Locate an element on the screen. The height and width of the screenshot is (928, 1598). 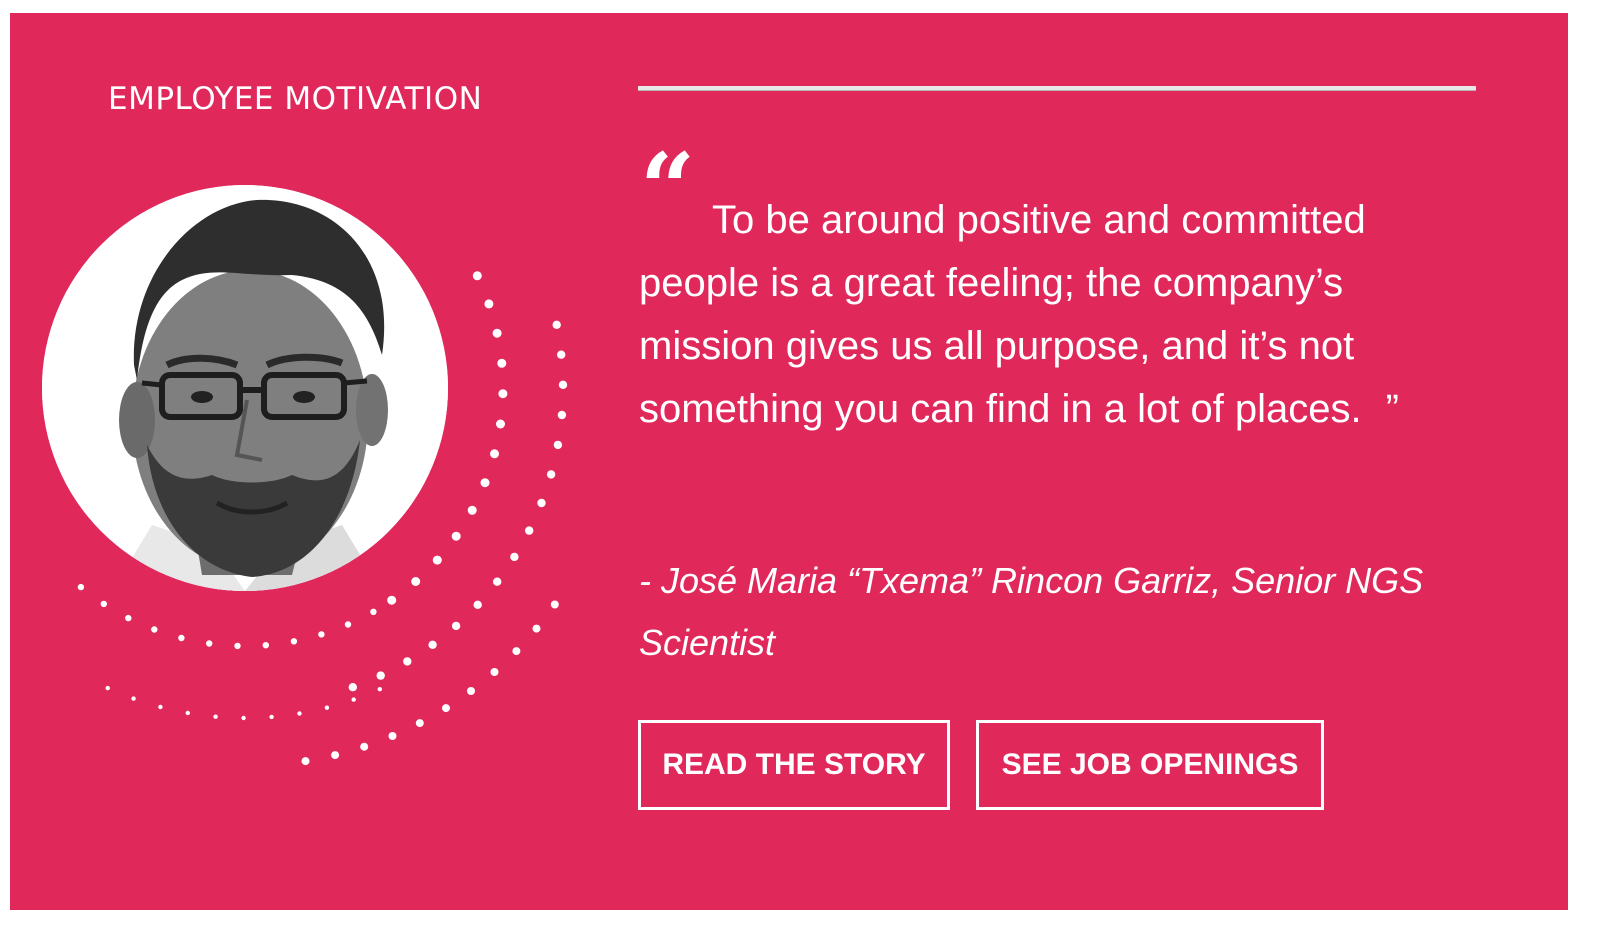
top-divider is located at coordinates (1057, 88).